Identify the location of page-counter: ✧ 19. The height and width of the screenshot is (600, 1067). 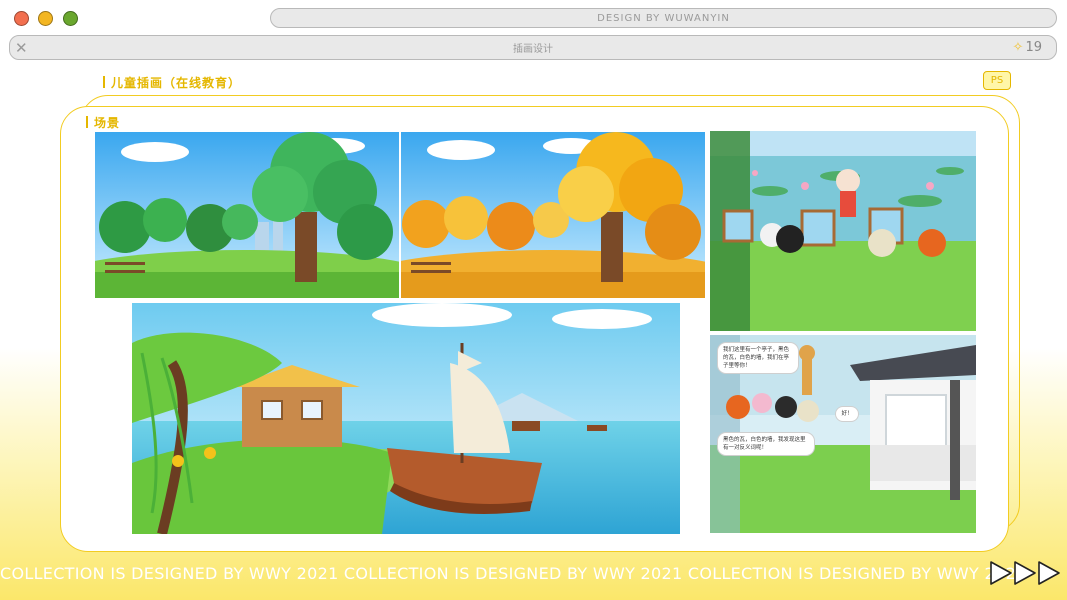
(1027, 48).